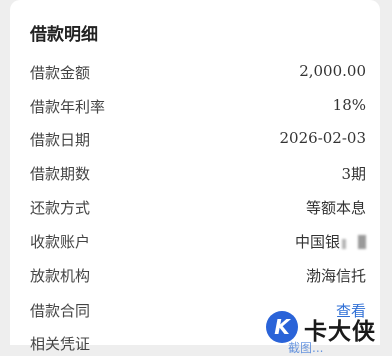  Describe the element at coordinates (68, 107) in the screenshot. I see `row-label: 借款年利率` at that location.